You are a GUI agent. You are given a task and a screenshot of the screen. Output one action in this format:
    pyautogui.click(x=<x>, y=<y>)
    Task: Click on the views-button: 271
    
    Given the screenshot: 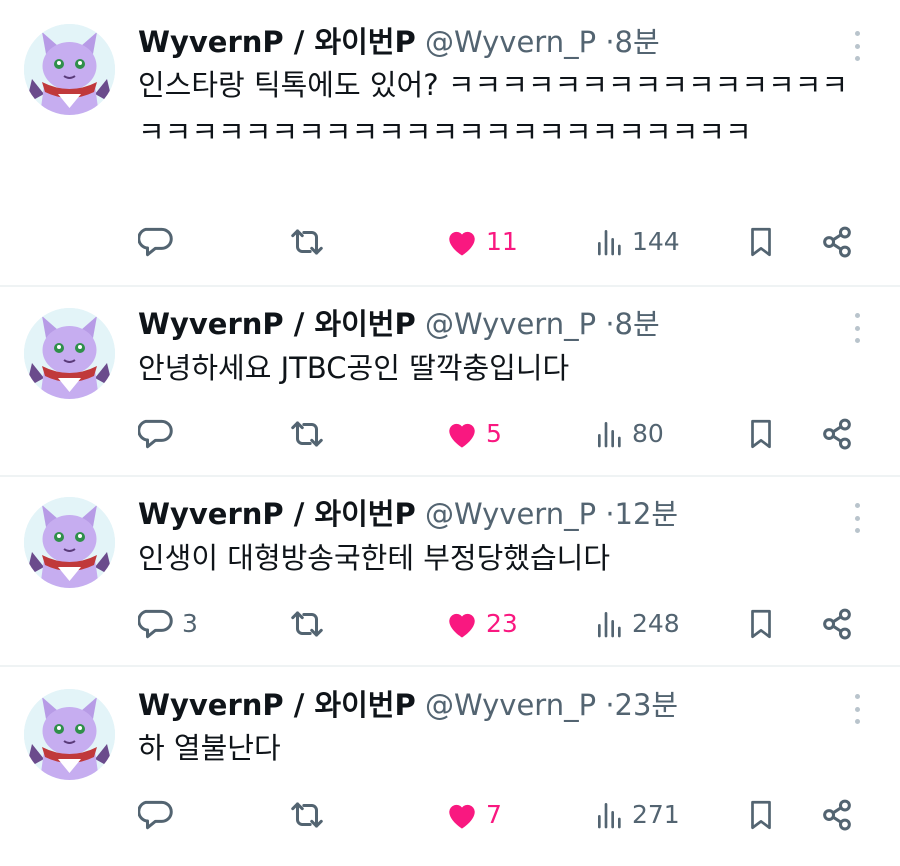 What is the action you would take?
    pyautogui.click(x=637, y=815)
    